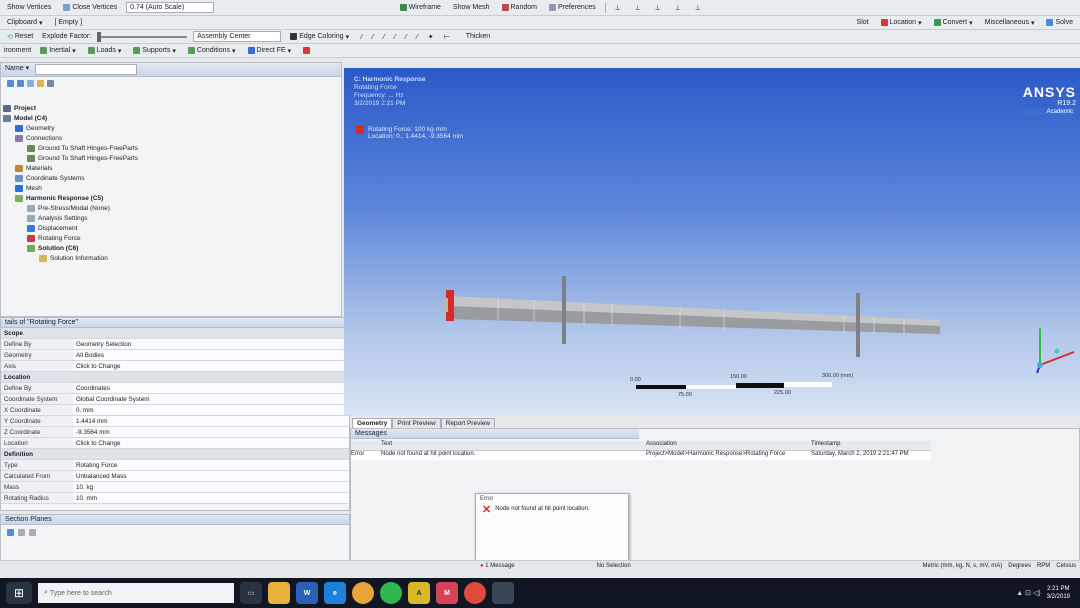  What do you see at coordinates (171, 228) in the screenshot?
I see `tree-node: Displacement` at bounding box center [171, 228].